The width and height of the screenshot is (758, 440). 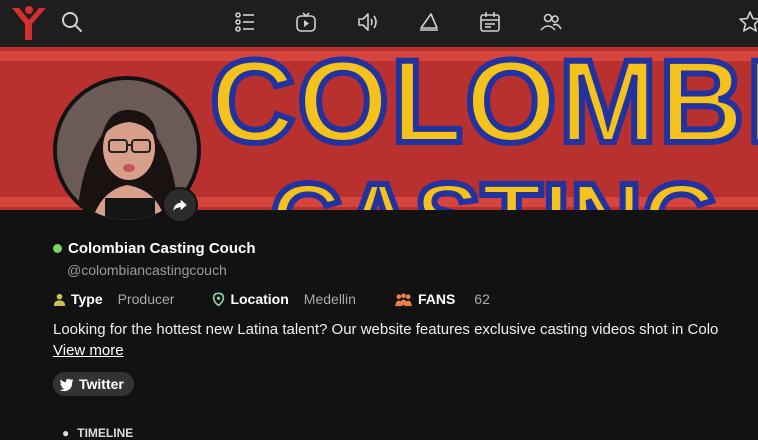 I want to click on view-more-link: View more, so click(x=88, y=350).